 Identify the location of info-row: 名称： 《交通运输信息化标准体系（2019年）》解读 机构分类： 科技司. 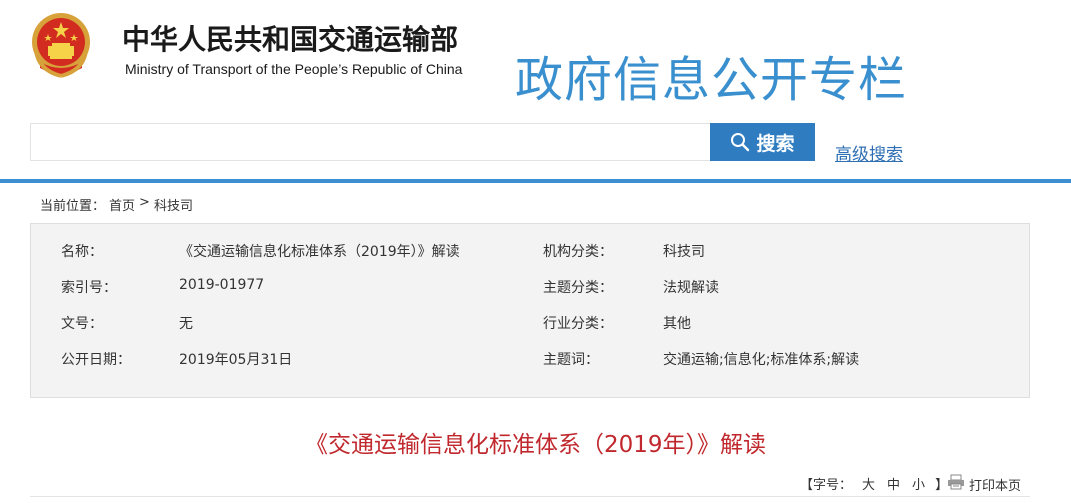
(531, 251).